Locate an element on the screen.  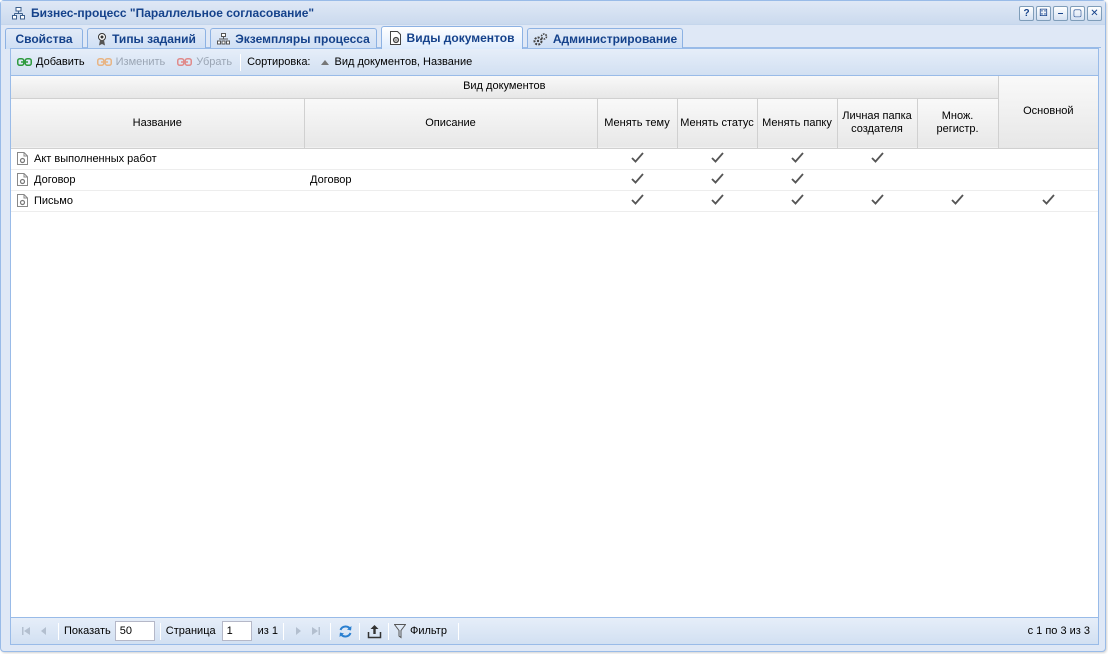
remove-button-label: Убрать is located at coordinates (214, 62).